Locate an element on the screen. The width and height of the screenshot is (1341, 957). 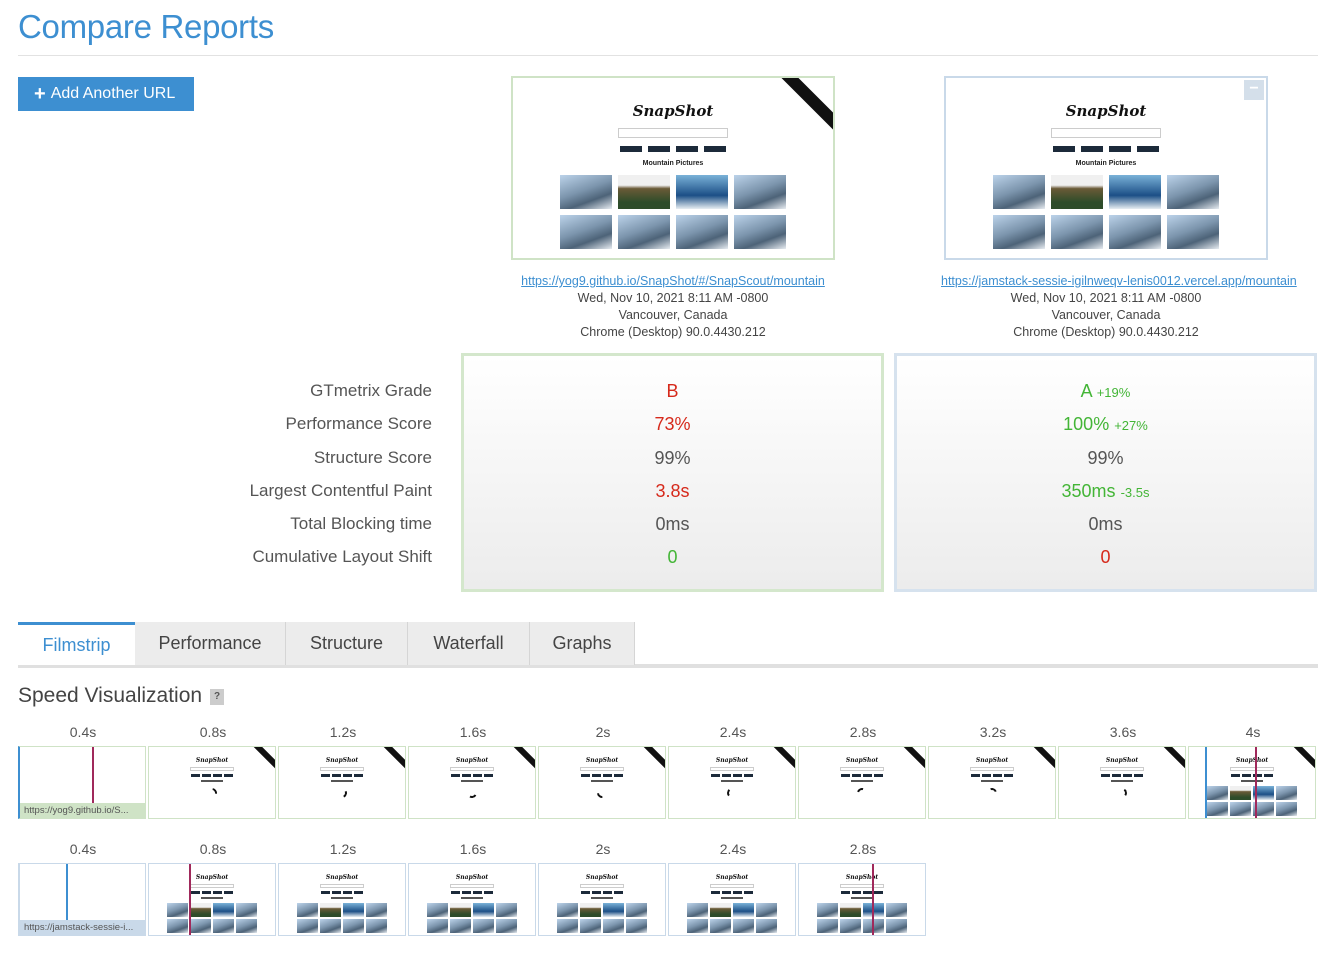
filmstrip-frame: 3.6s SnapShot is located at coordinates (1123, 771).